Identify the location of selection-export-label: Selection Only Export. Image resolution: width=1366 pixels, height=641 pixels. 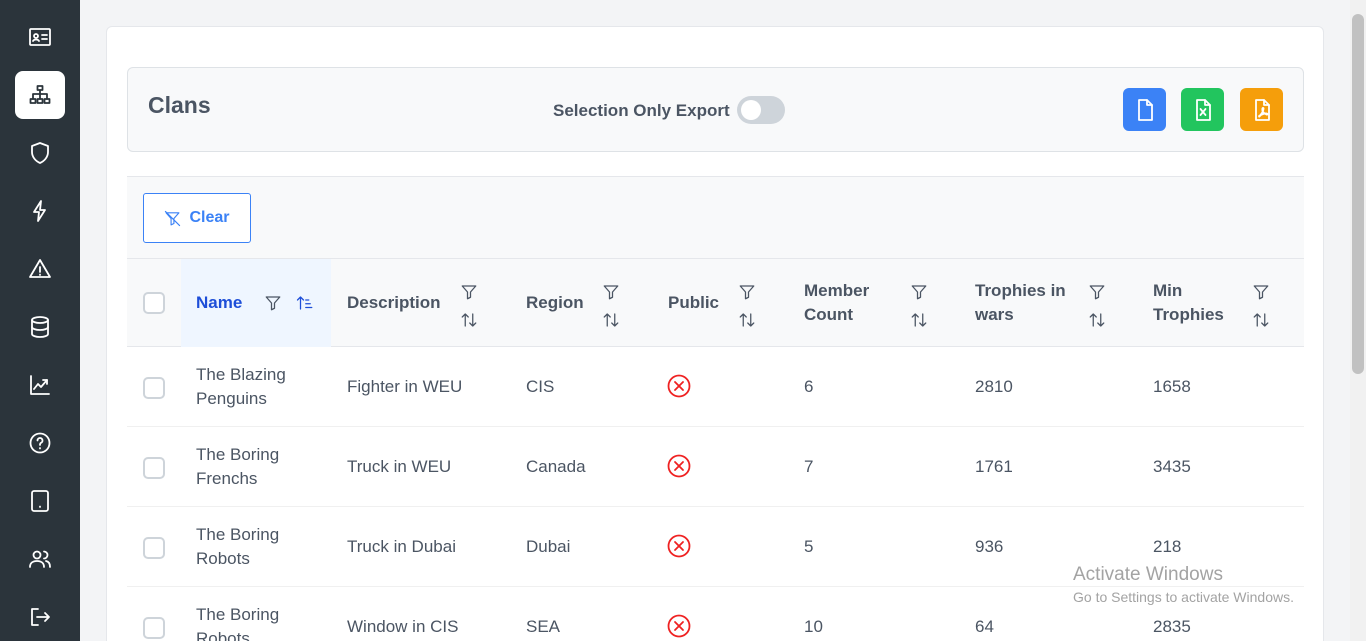
(641, 110).